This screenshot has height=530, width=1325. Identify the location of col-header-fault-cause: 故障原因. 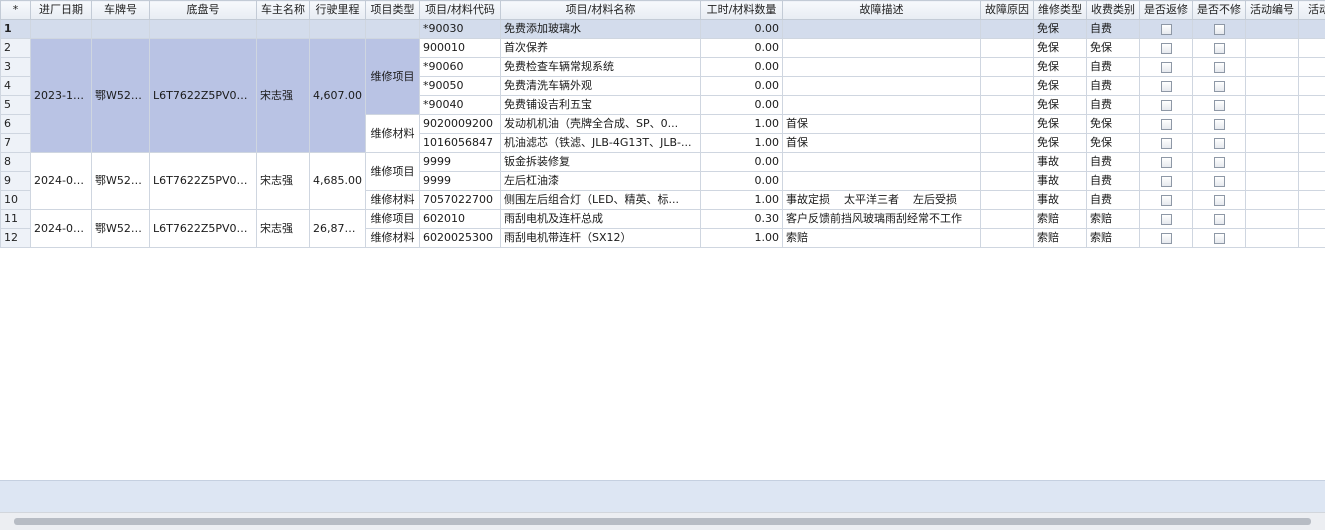
(1007, 10).